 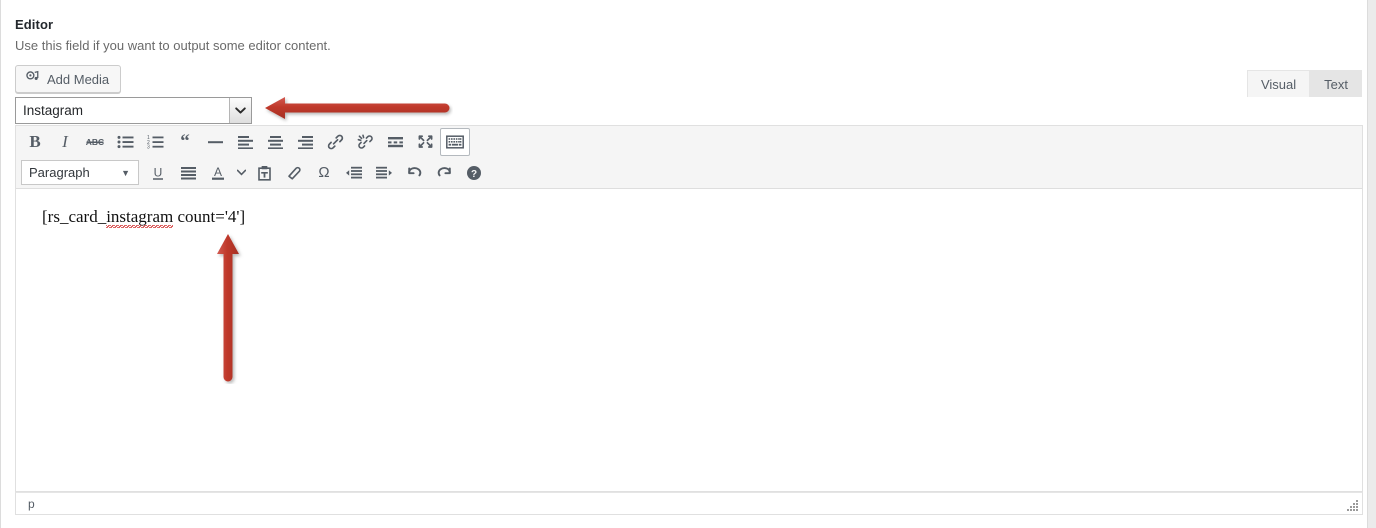 What do you see at coordinates (31, 503) in the screenshot?
I see `element-path: p` at bounding box center [31, 503].